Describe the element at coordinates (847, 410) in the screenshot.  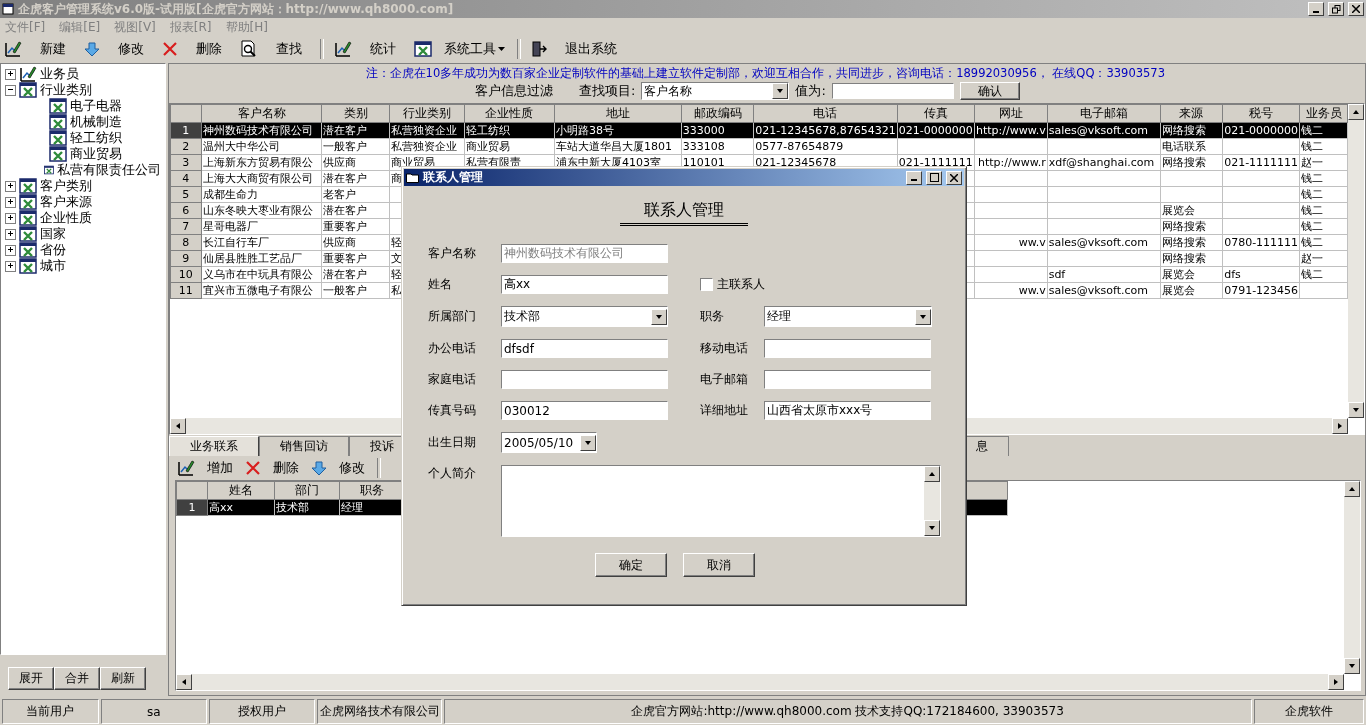
I see `text-field: 山西省太原市xxx号` at that location.